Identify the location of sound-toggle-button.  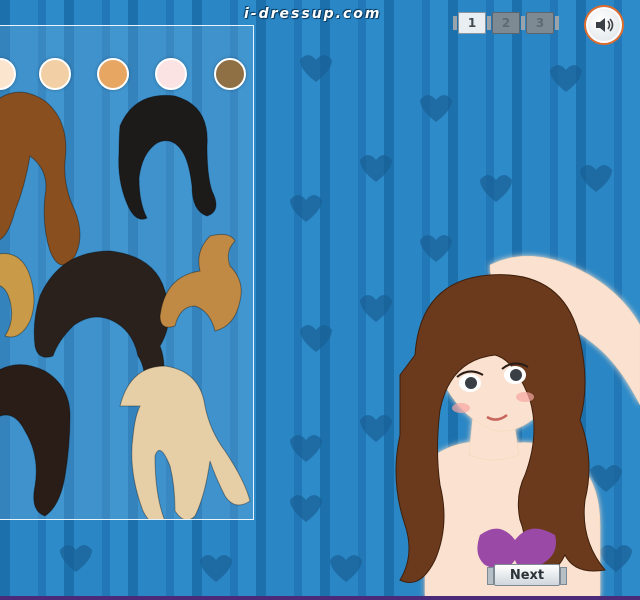
(604, 25).